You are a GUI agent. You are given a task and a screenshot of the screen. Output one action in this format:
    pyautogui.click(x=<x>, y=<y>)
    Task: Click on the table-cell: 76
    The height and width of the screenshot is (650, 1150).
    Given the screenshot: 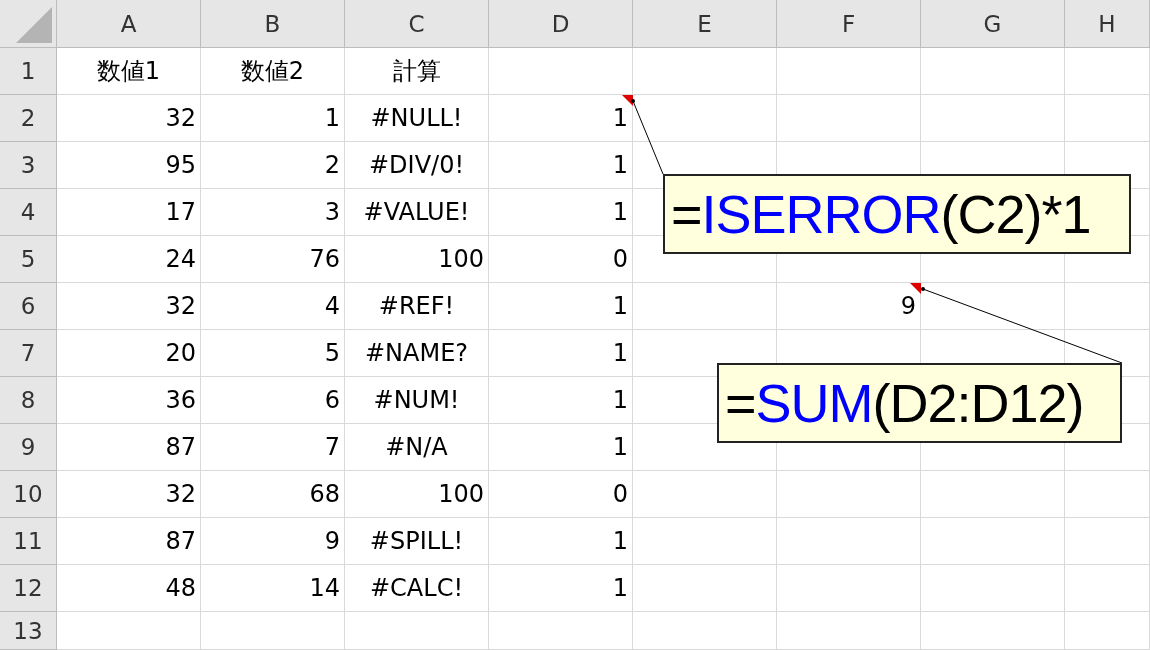 What is the action you would take?
    pyautogui.click(x=273, y=259)
    